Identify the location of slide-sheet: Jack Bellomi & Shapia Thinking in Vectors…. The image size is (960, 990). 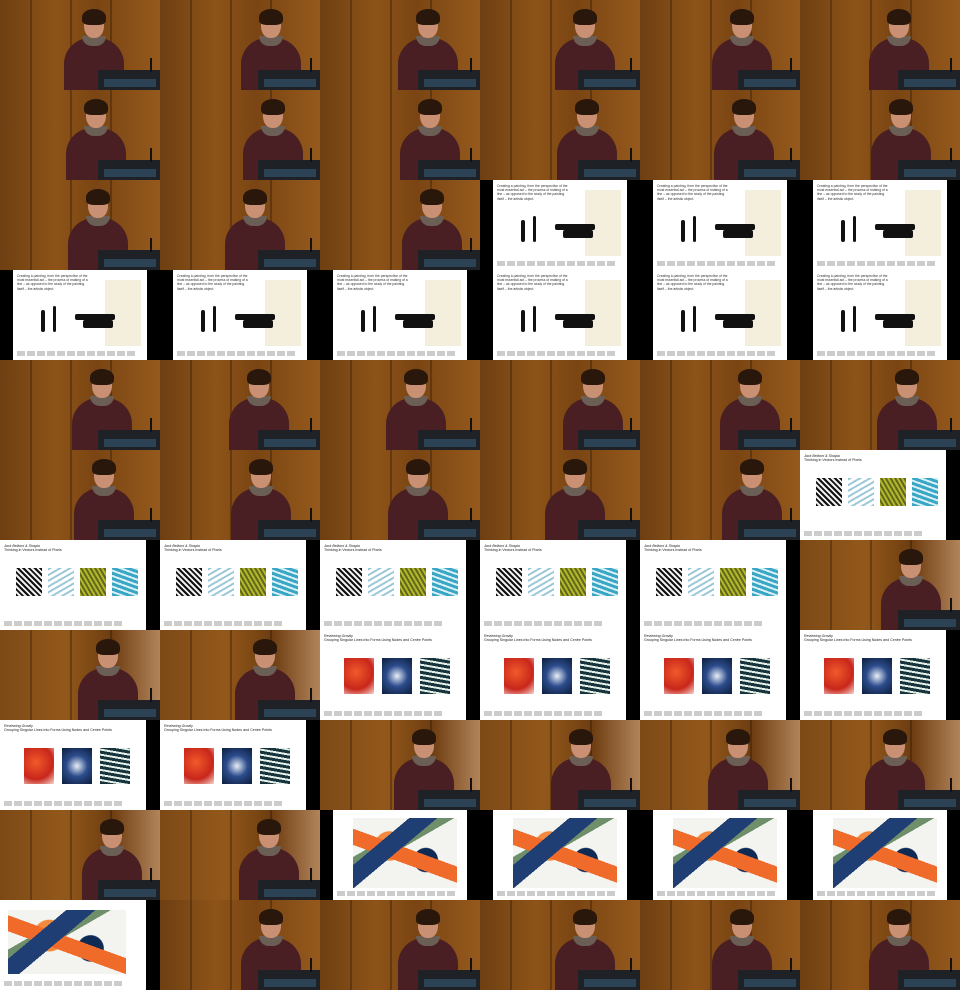
(393, 585).